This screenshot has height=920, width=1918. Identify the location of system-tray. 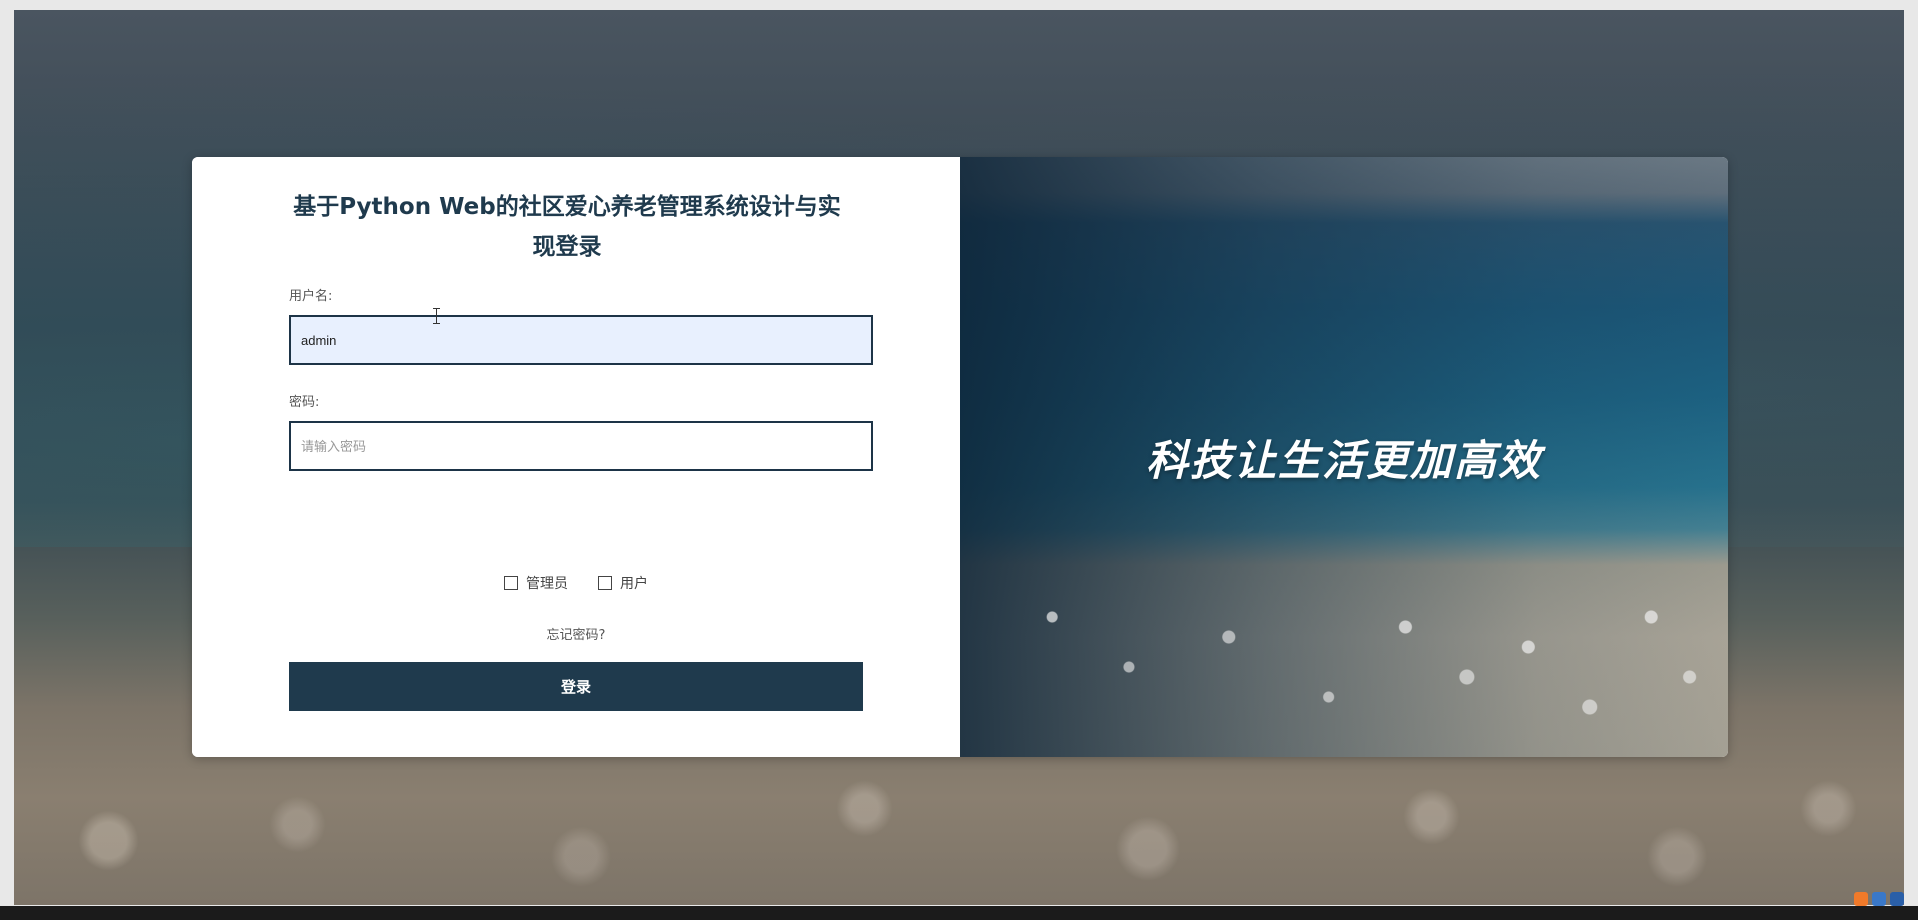
(1879, 899).